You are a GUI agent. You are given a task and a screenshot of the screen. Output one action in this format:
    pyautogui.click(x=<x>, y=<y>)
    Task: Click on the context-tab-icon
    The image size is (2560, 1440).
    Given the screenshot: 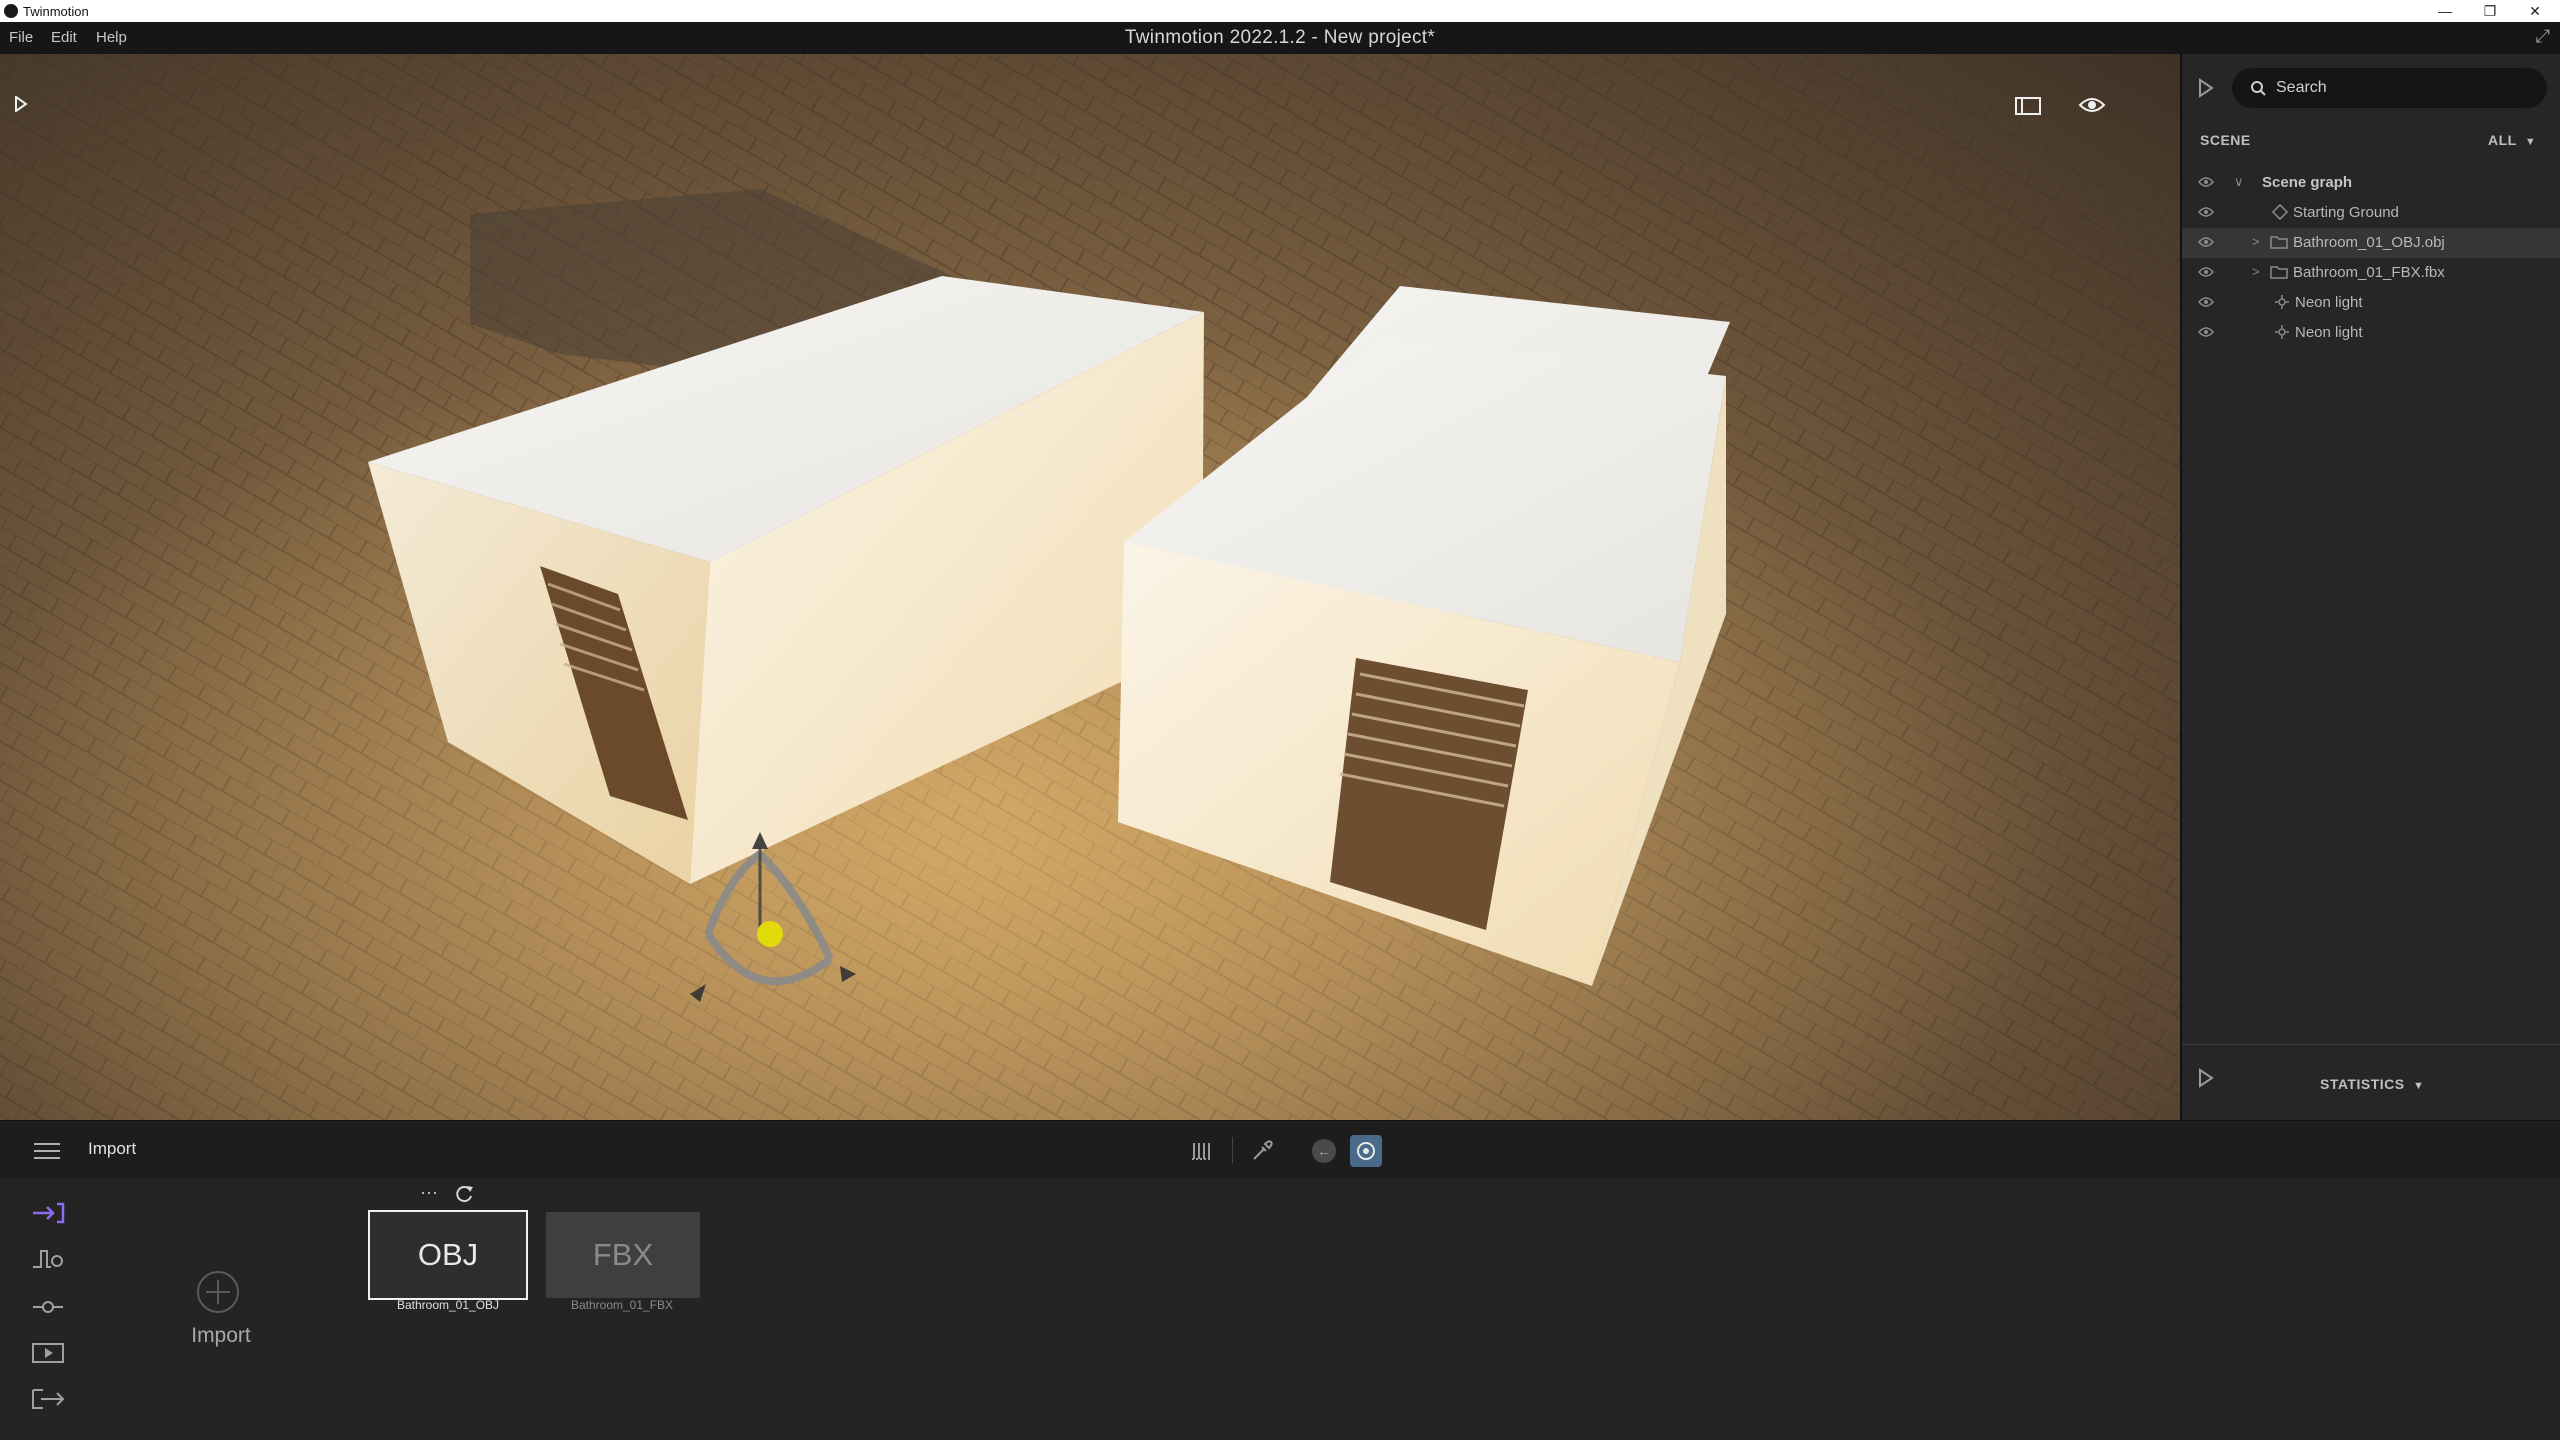 What is the action you would take?
    pyautogui.click(x=48, y=1259)
    